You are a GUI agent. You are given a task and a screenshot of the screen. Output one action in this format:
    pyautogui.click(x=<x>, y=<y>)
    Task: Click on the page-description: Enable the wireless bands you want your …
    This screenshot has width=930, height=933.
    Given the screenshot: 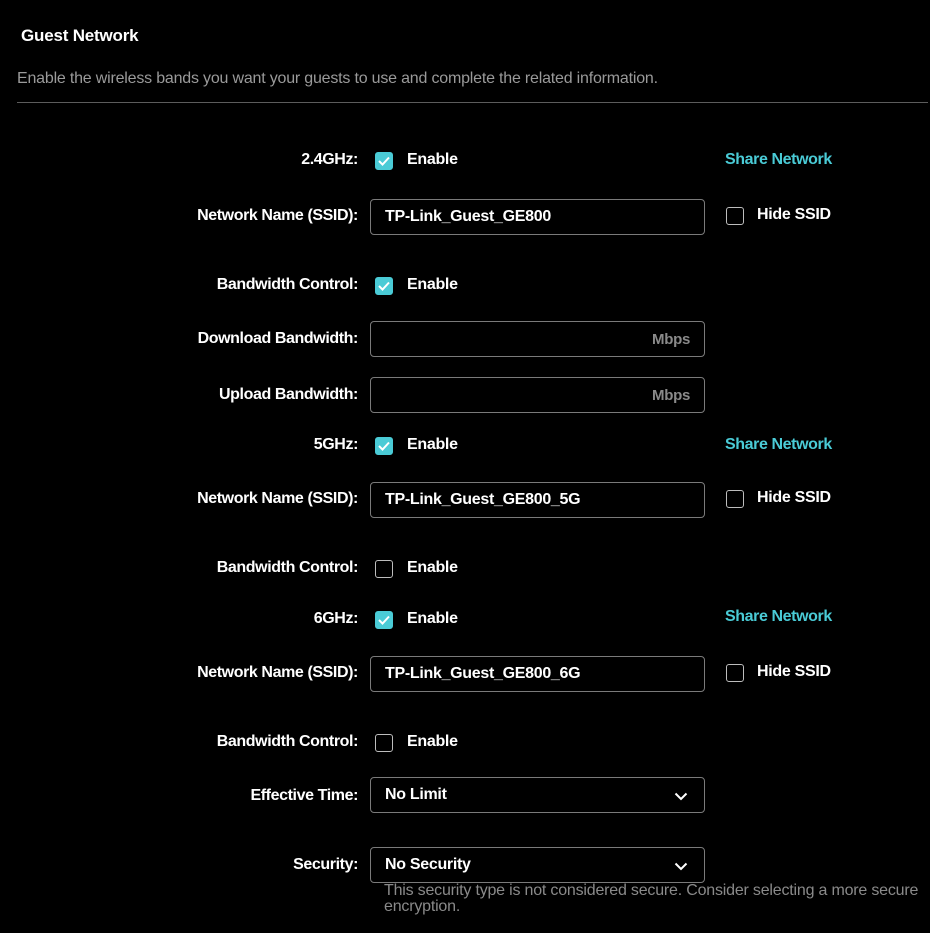 What is the action you would take?
    pyautogui.click(x=337, y=78)
    